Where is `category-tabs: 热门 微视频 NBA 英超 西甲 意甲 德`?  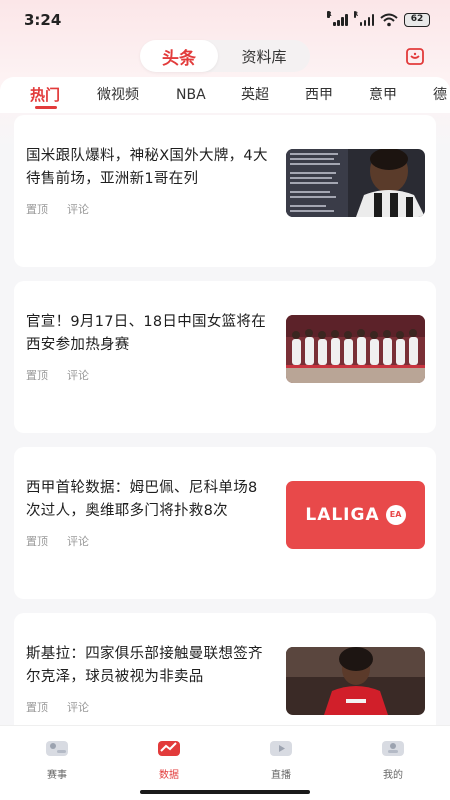 category-tabs: 热门 微视频 NBA 英超 西甲 意甲 德 is located at coordinates (225, 95).